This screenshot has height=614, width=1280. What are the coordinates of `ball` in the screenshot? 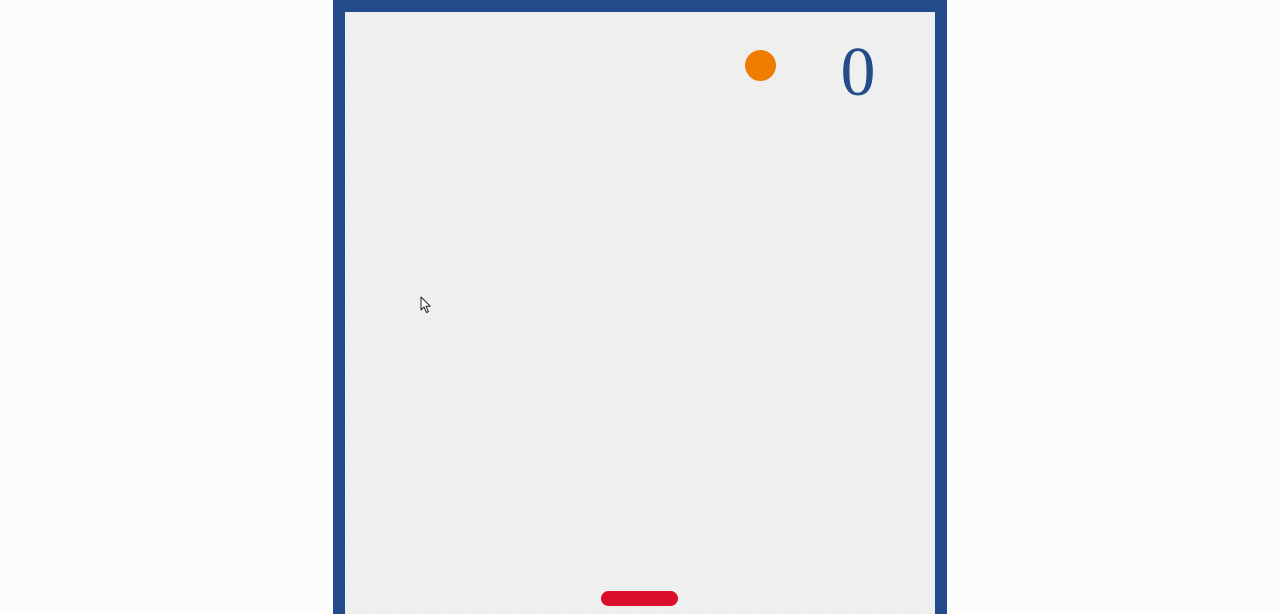 It's located at (760, 65).